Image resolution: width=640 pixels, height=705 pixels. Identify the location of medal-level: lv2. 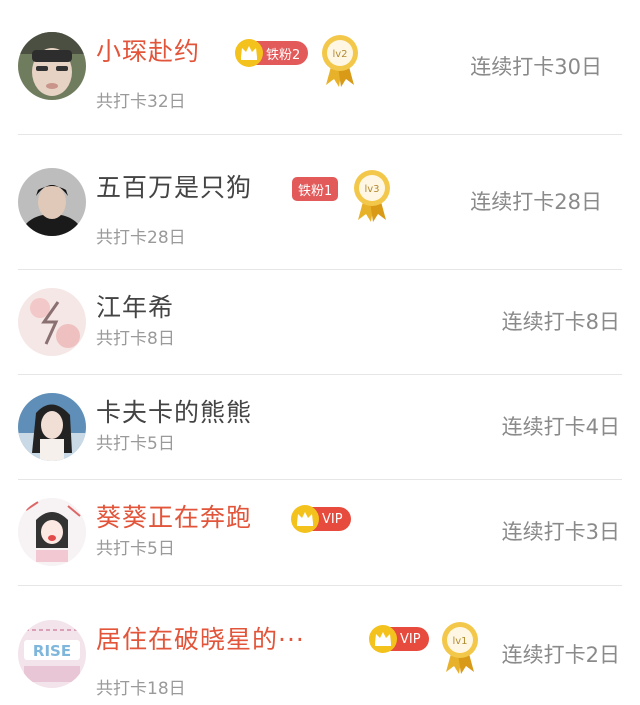
(339, 54).